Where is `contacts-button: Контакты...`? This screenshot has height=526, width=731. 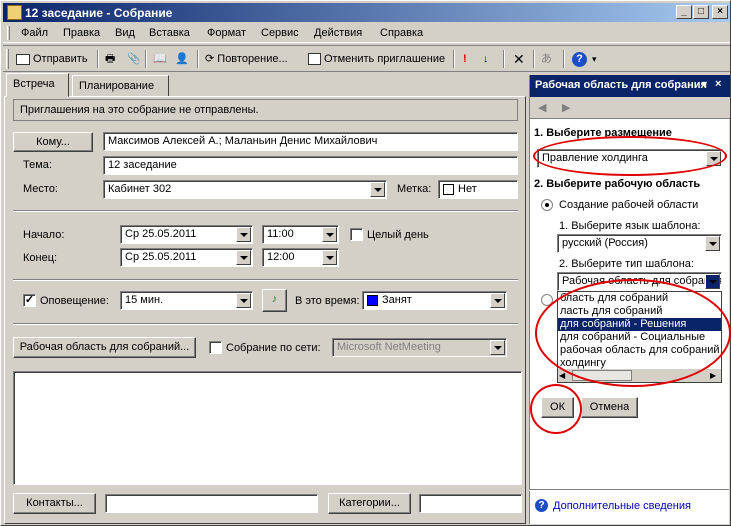 contacts-button: Контакты... is located at coordinates (54, 503).